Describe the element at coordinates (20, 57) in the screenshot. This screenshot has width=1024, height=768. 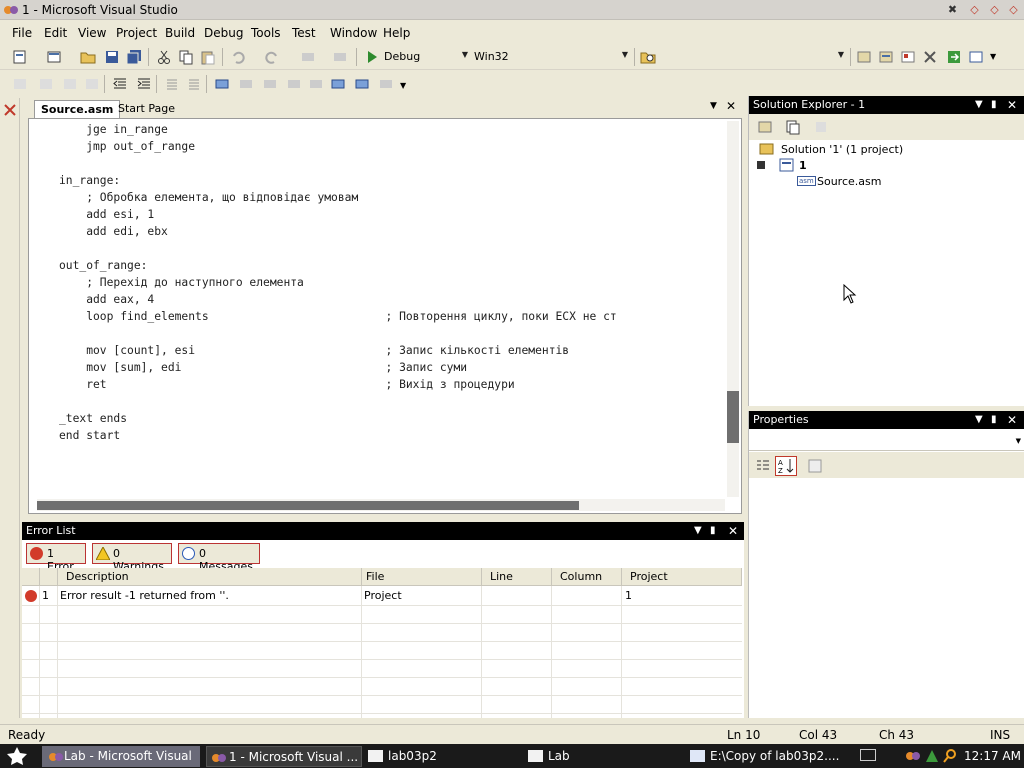
I see `new-project-icon` at that location.